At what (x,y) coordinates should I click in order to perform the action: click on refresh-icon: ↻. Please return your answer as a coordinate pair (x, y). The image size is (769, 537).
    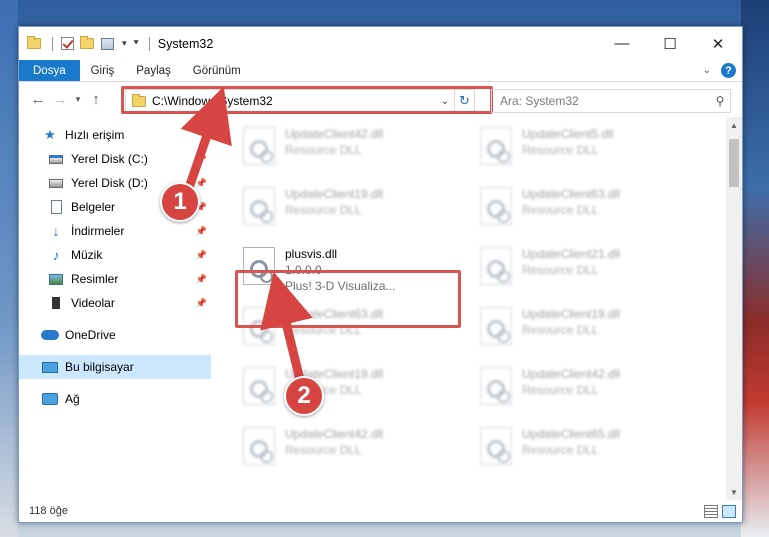
    Looking at the image, I should click on (464, 101).